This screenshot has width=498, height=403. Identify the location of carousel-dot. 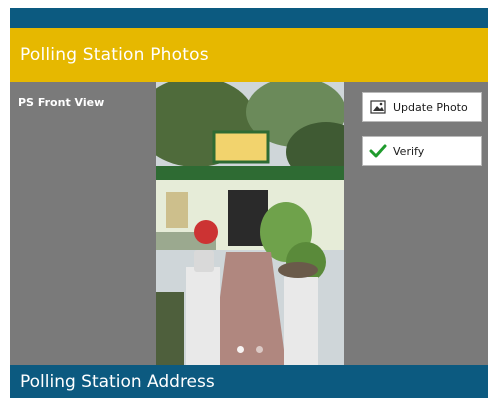
(259, 349).